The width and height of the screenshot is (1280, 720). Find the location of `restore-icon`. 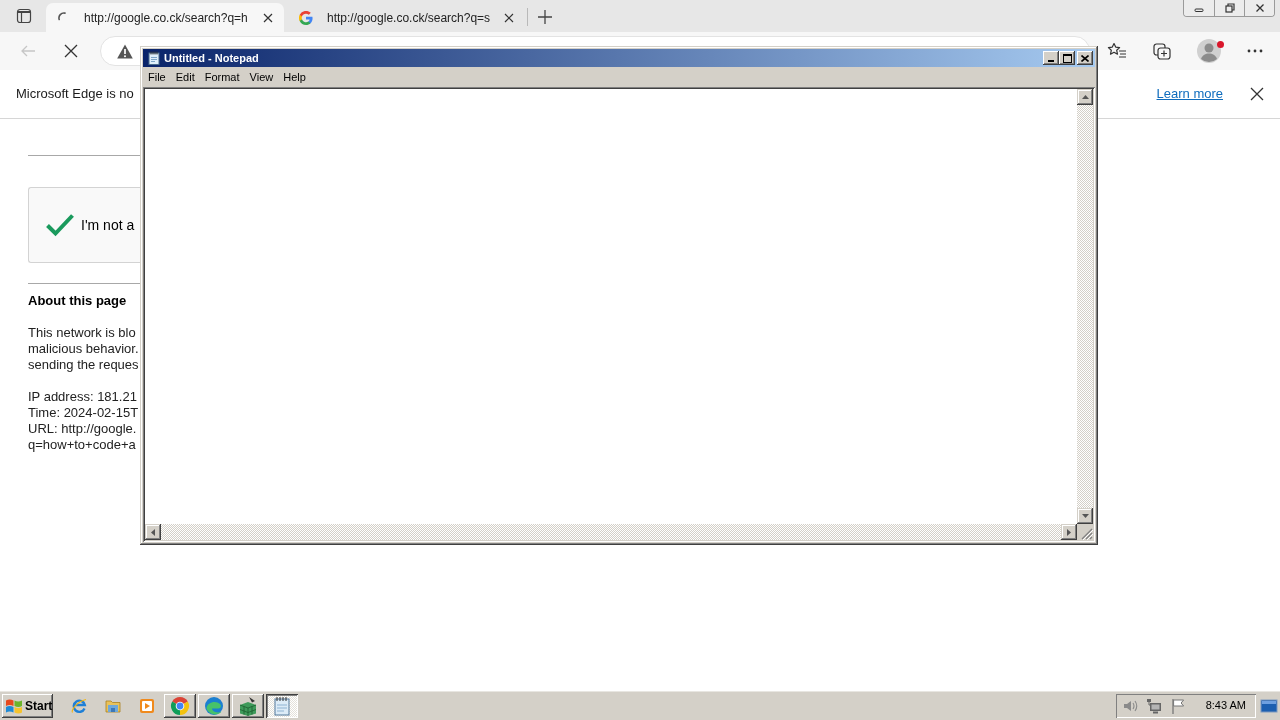

restore-icon is located at coordinates (1229, 8).